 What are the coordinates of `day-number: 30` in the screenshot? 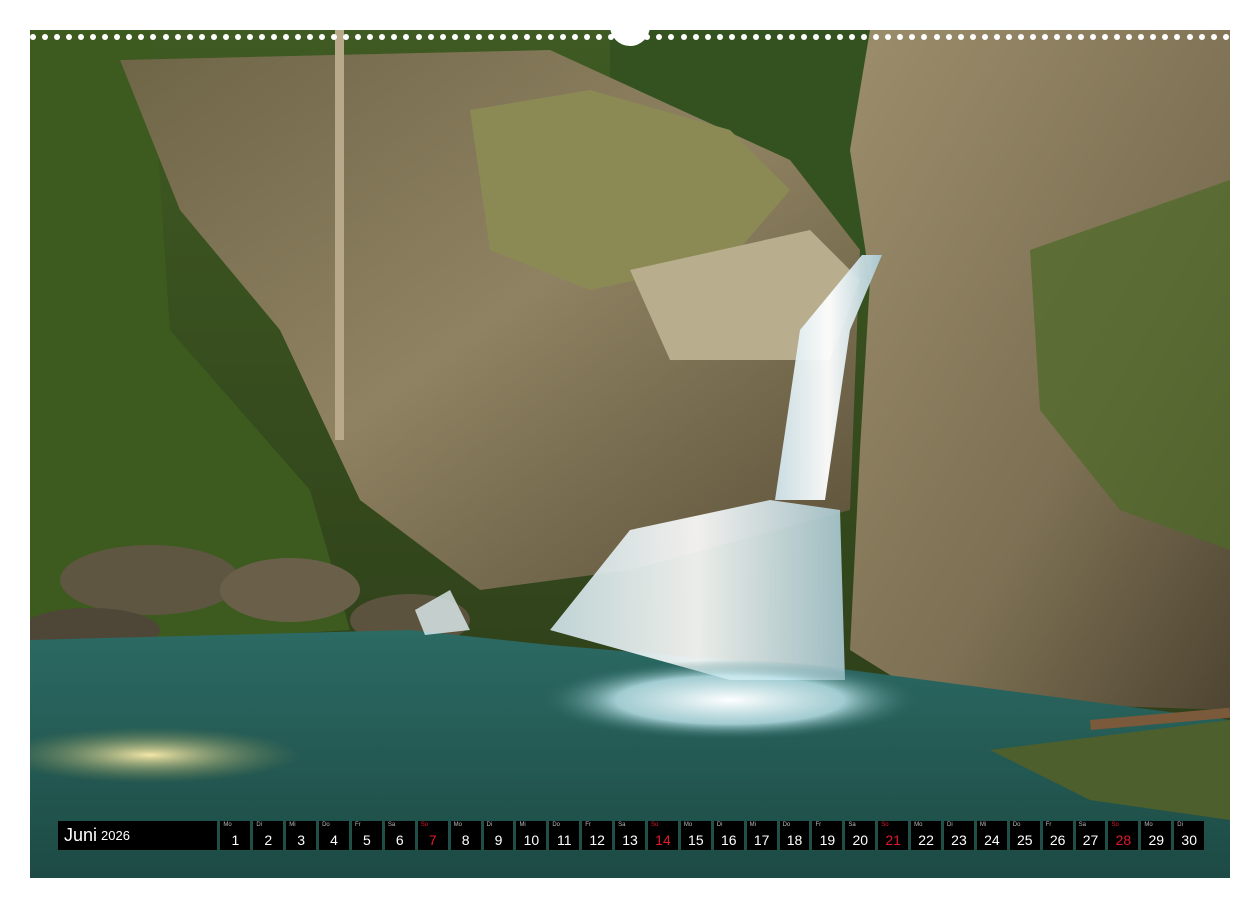 It's located at (1189, 840).